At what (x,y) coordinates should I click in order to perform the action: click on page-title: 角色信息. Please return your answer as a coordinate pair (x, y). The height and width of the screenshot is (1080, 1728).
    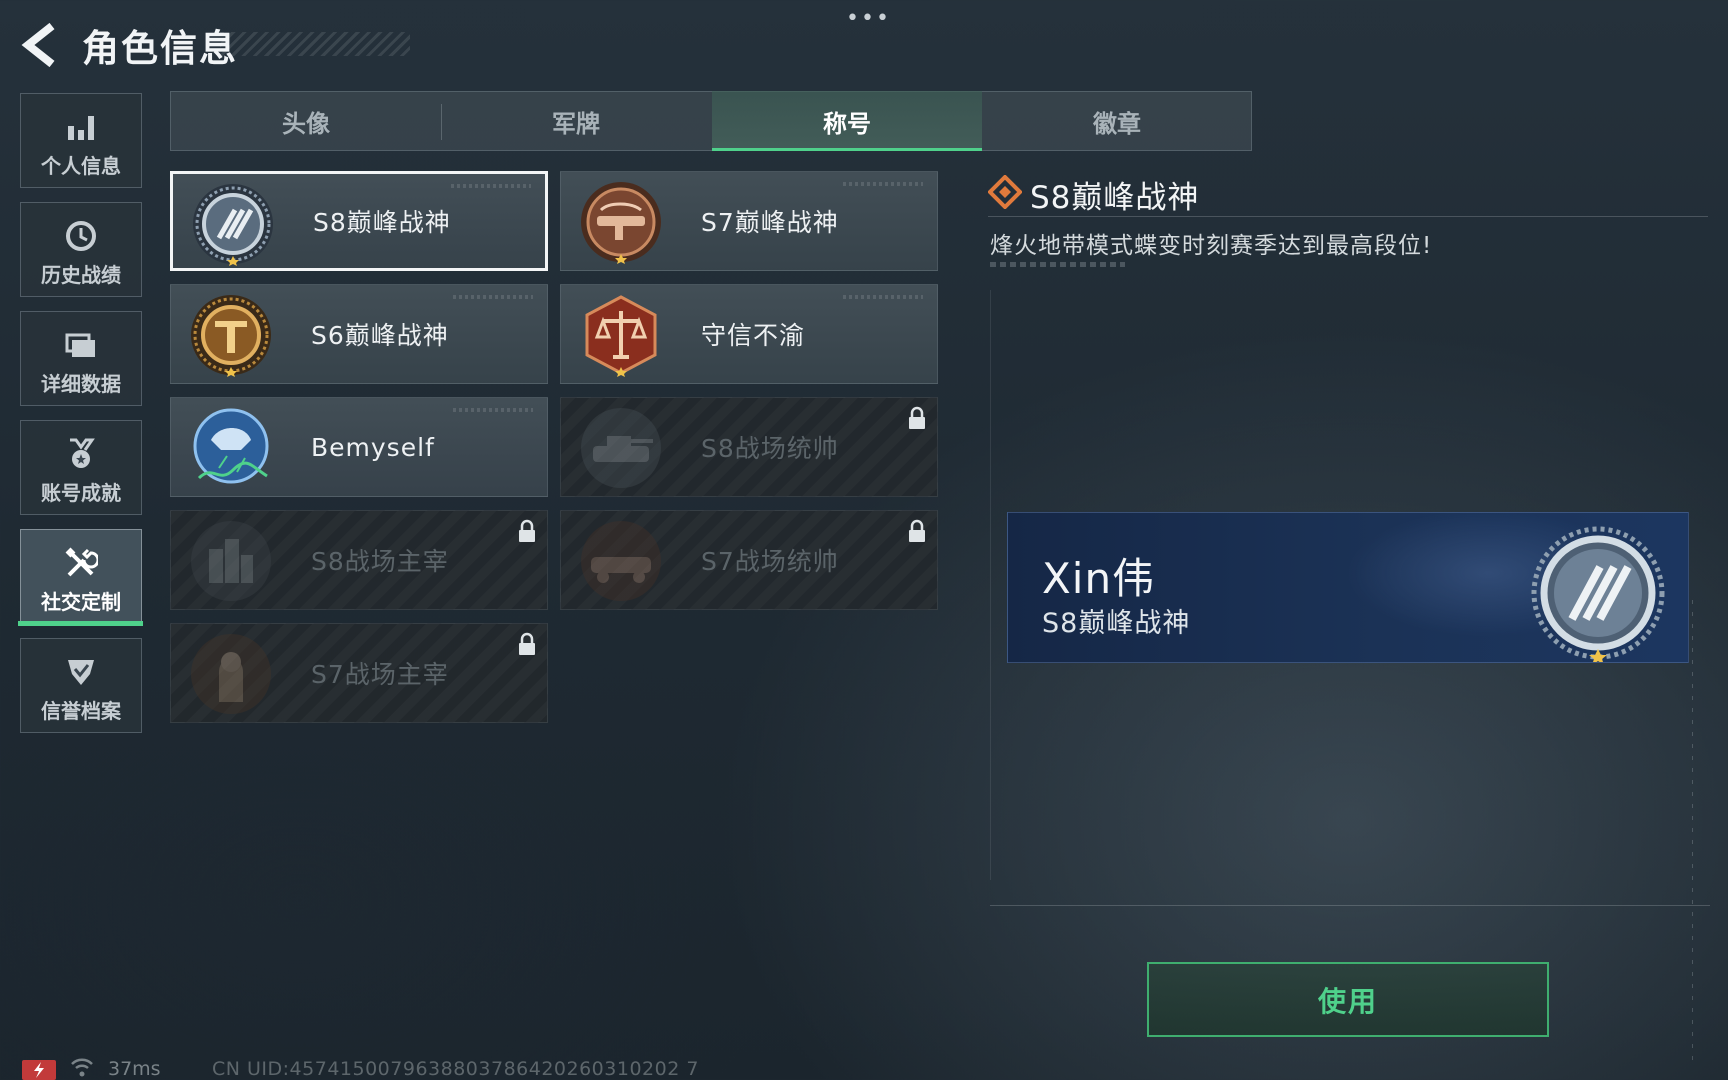
    Looking at the image, I should click on (160, 48).